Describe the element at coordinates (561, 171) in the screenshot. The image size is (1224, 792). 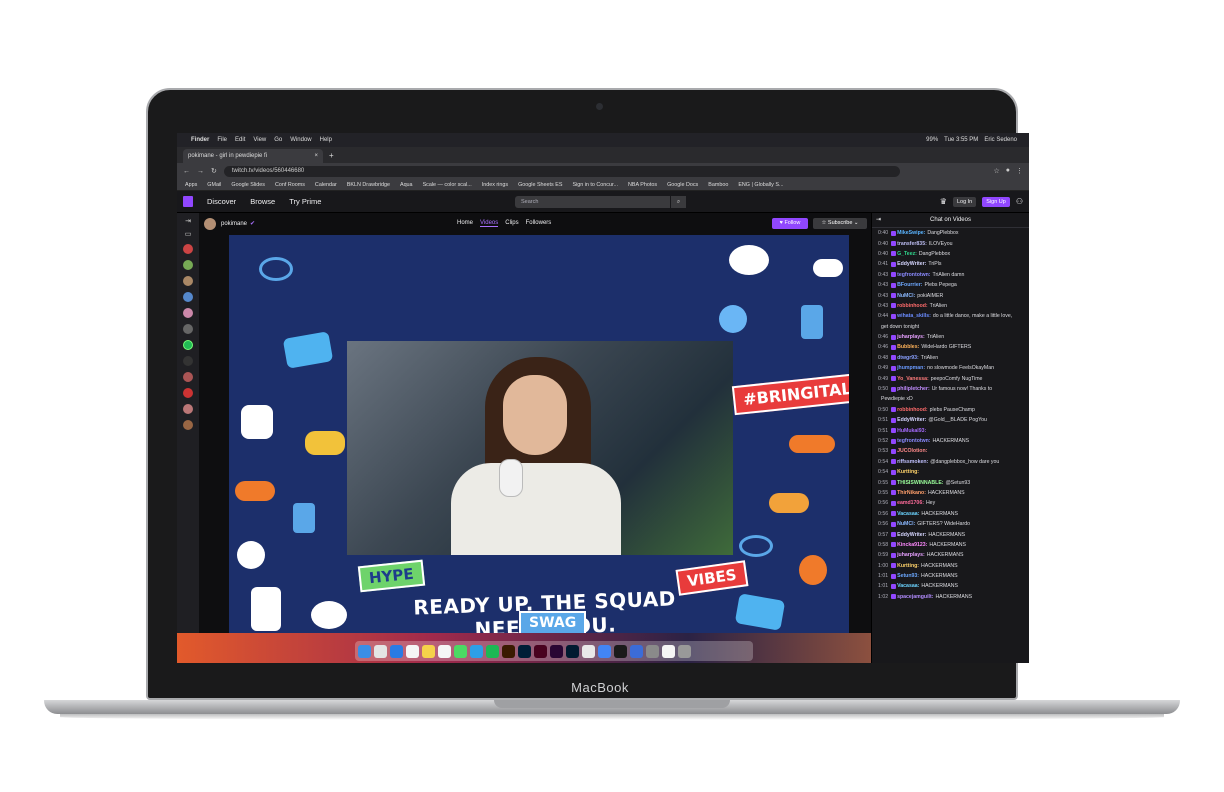
I see `address-bar: twitch.tv/videos/560446680` at that location.